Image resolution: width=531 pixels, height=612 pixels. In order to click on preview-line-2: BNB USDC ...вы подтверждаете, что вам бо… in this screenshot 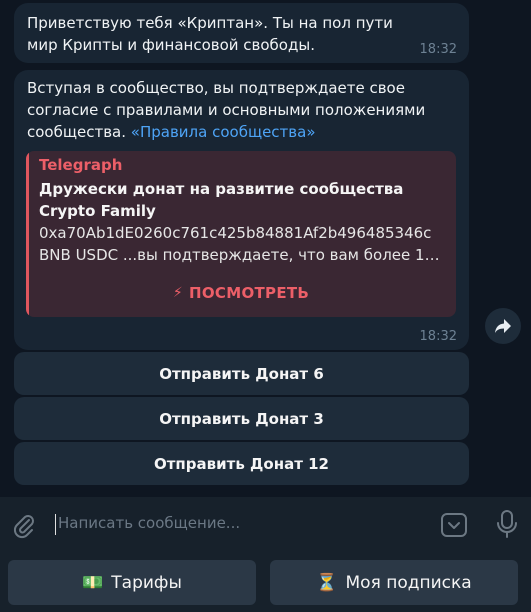, I will do `click(244, 255)`.